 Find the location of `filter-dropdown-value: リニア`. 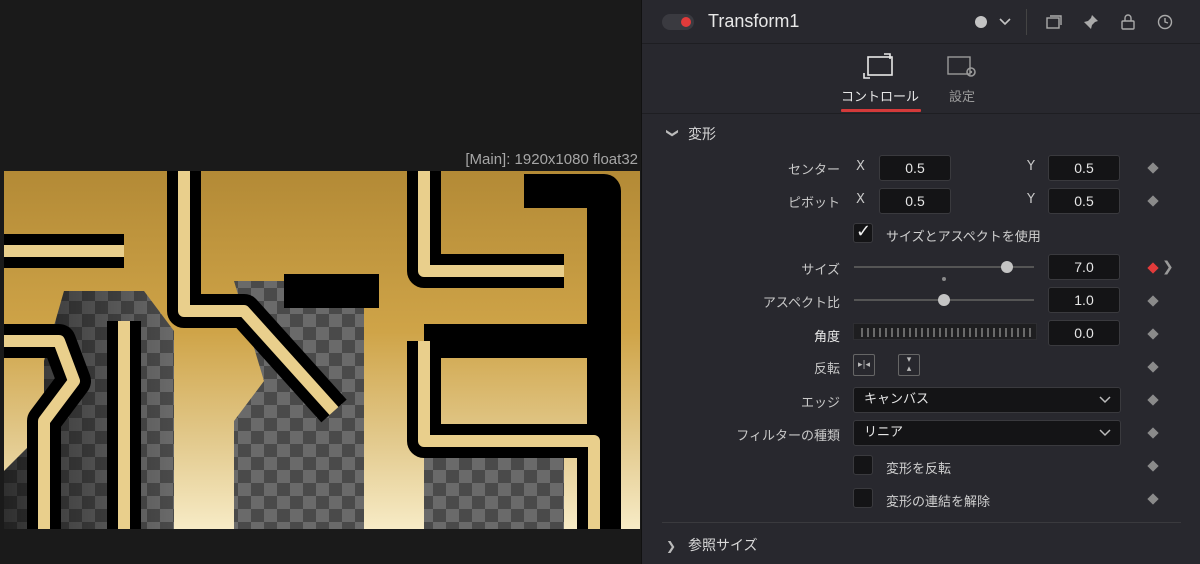

filter-dropdown-value: リニア is located at coordinates (884, 432).